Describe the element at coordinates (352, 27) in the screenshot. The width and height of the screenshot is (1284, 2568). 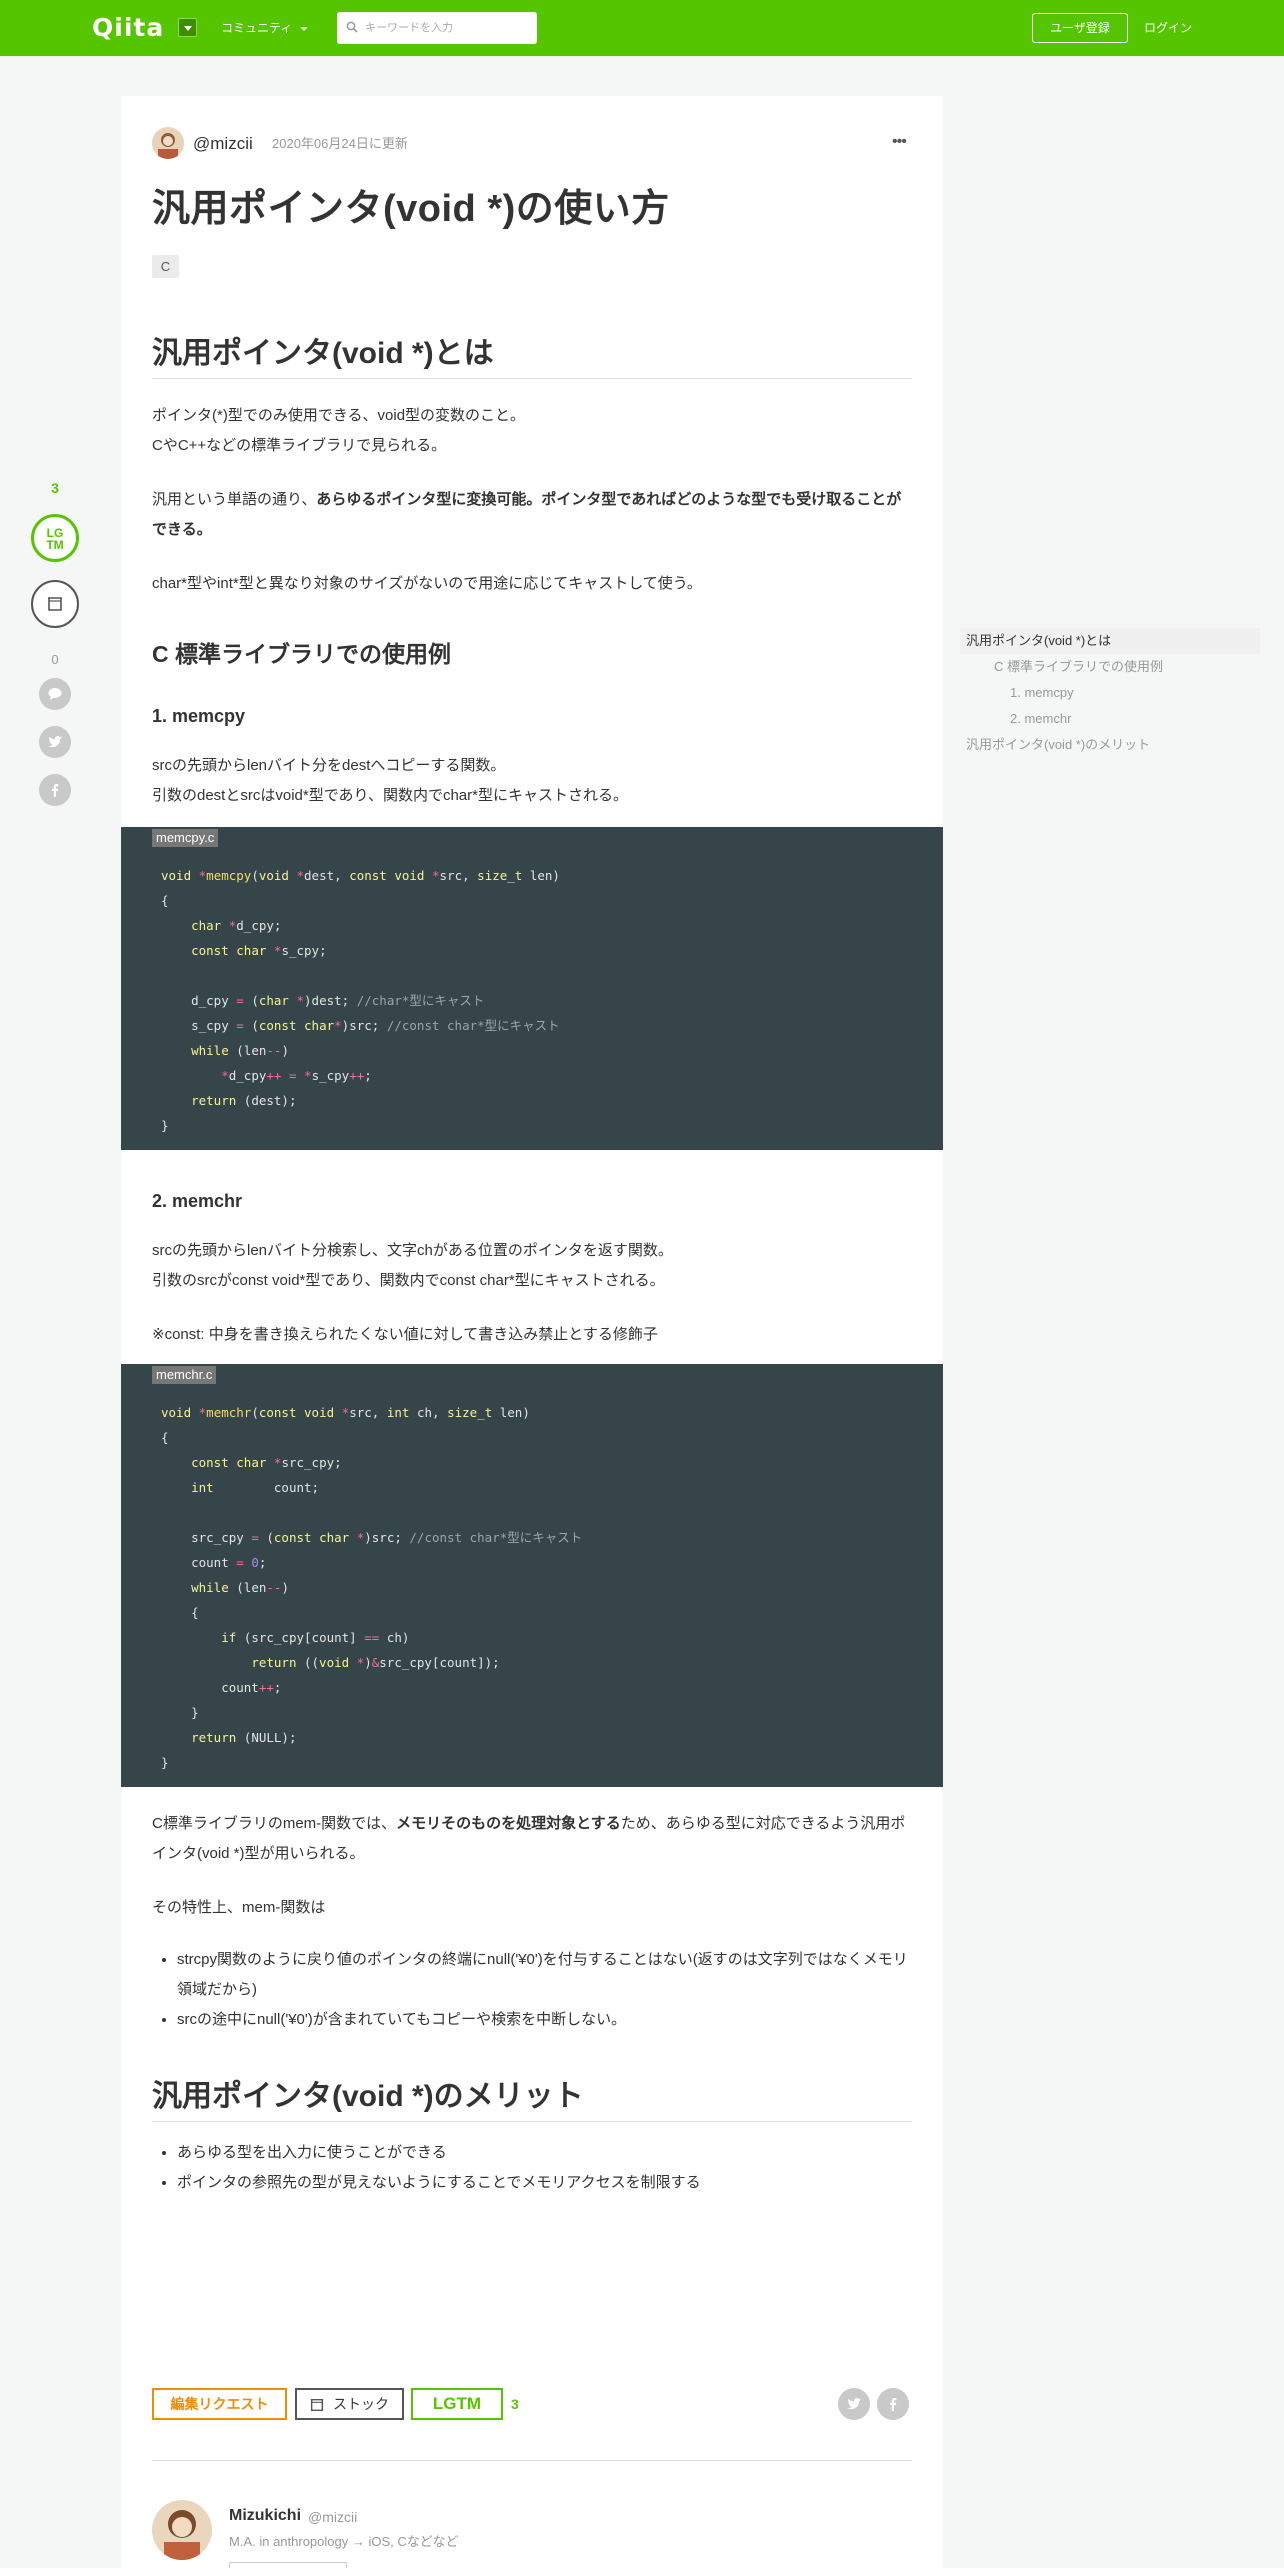
I see `search-icon` at that location.